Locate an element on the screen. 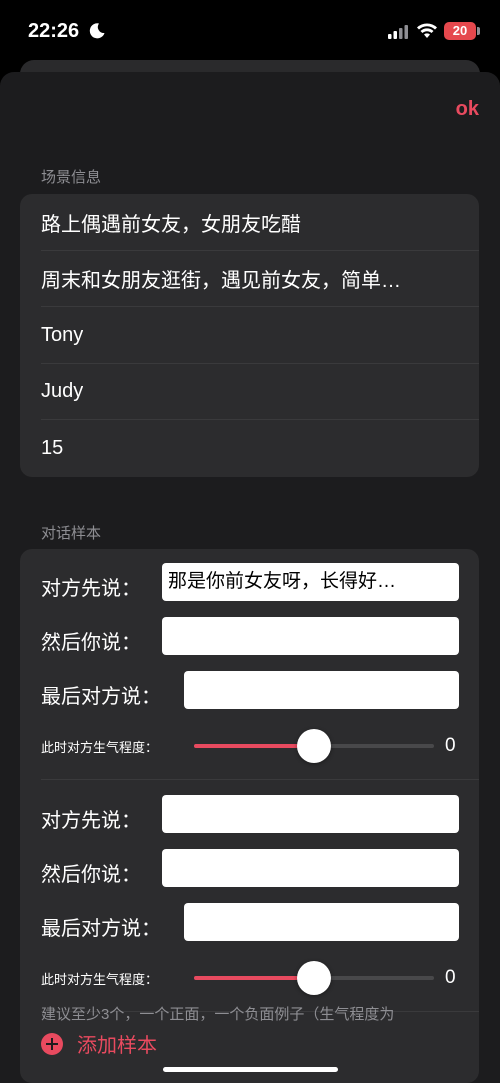 The height and width of the screenshot is (1083, 500). scene-number-row: 15 is located at coordinates (249, 448).